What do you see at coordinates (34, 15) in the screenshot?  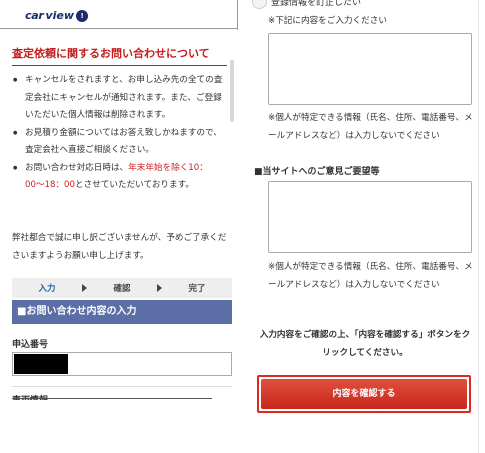 I see `logo-text-car: car` at bounding box center [34, 15].